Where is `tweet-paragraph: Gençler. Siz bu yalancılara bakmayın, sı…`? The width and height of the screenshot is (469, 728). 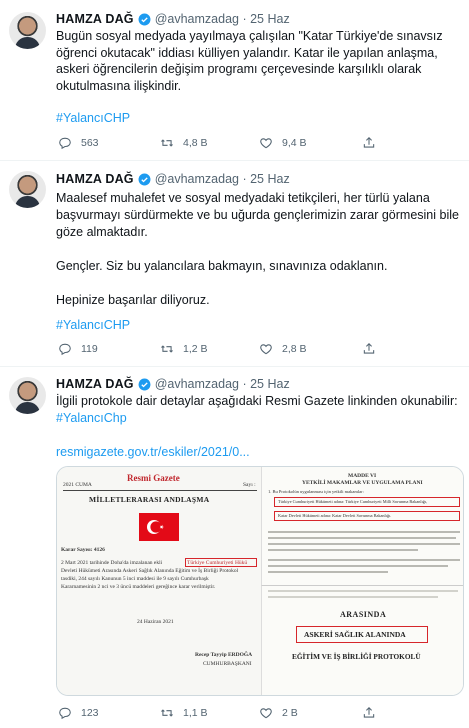
tweet-paragraph: Gençler. Siz bu yalancılara bakmayın, sı… is located at coordinates (222, 266).